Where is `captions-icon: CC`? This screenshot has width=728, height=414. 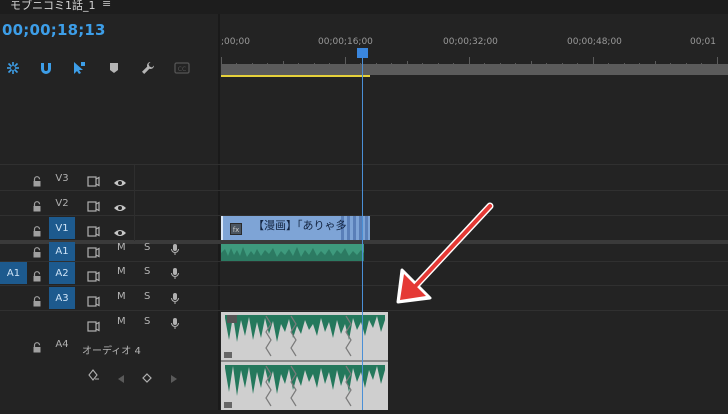
captions-icon: CC is located at coordinates (182, 68).